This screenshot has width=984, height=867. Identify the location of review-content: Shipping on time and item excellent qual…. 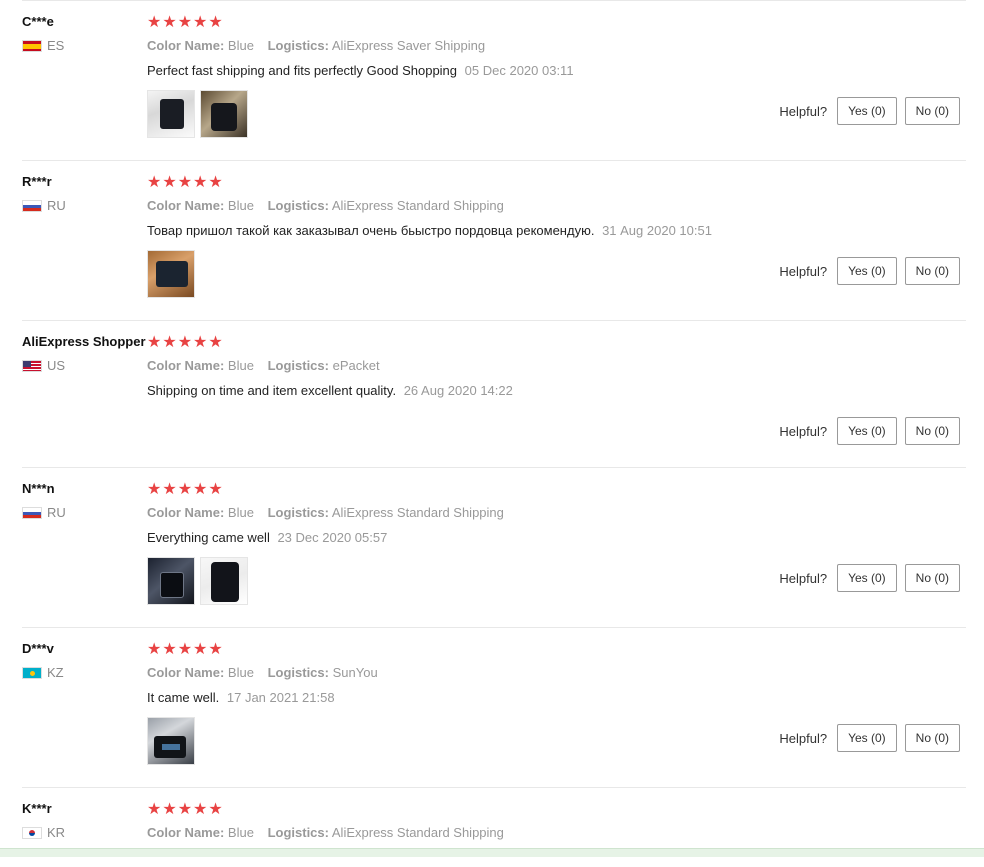
(272, 390).